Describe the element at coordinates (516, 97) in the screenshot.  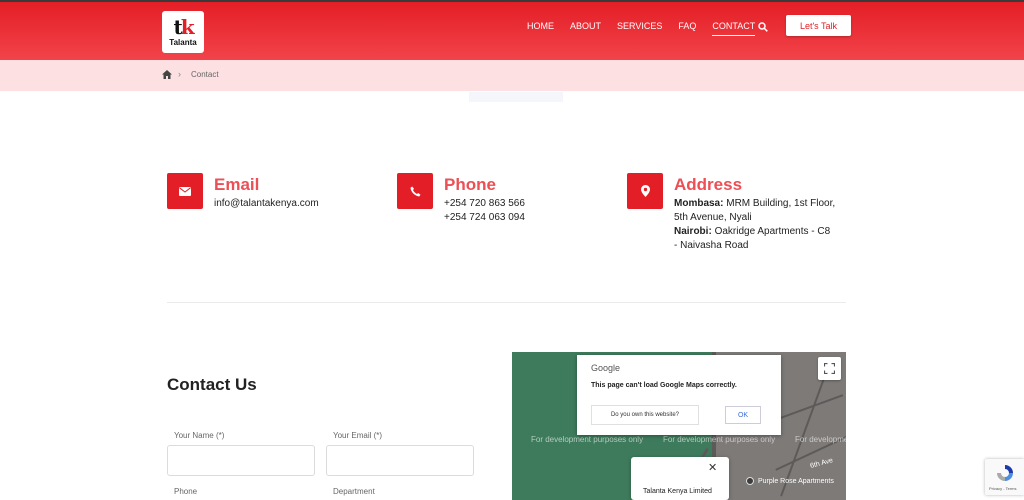
I see `faint-banner` at that location.